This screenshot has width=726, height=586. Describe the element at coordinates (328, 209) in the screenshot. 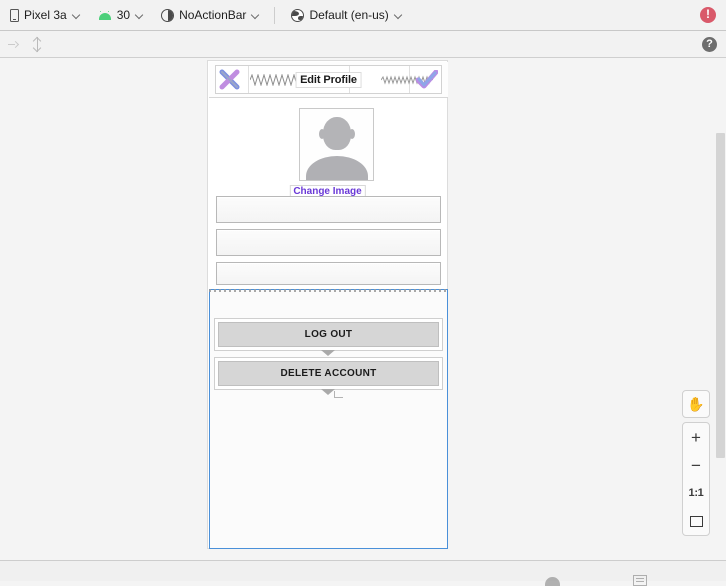

I see `field-one` at that location.